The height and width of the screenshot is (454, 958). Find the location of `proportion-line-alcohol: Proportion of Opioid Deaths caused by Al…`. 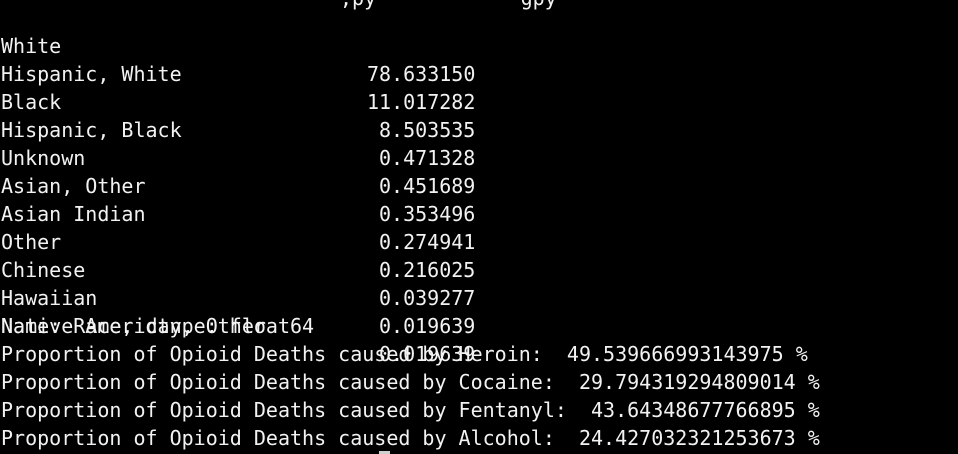

proportion-line-alcohol: Proportion of Opioid Deaths caused by Al… is located at coordinates (410, 438).